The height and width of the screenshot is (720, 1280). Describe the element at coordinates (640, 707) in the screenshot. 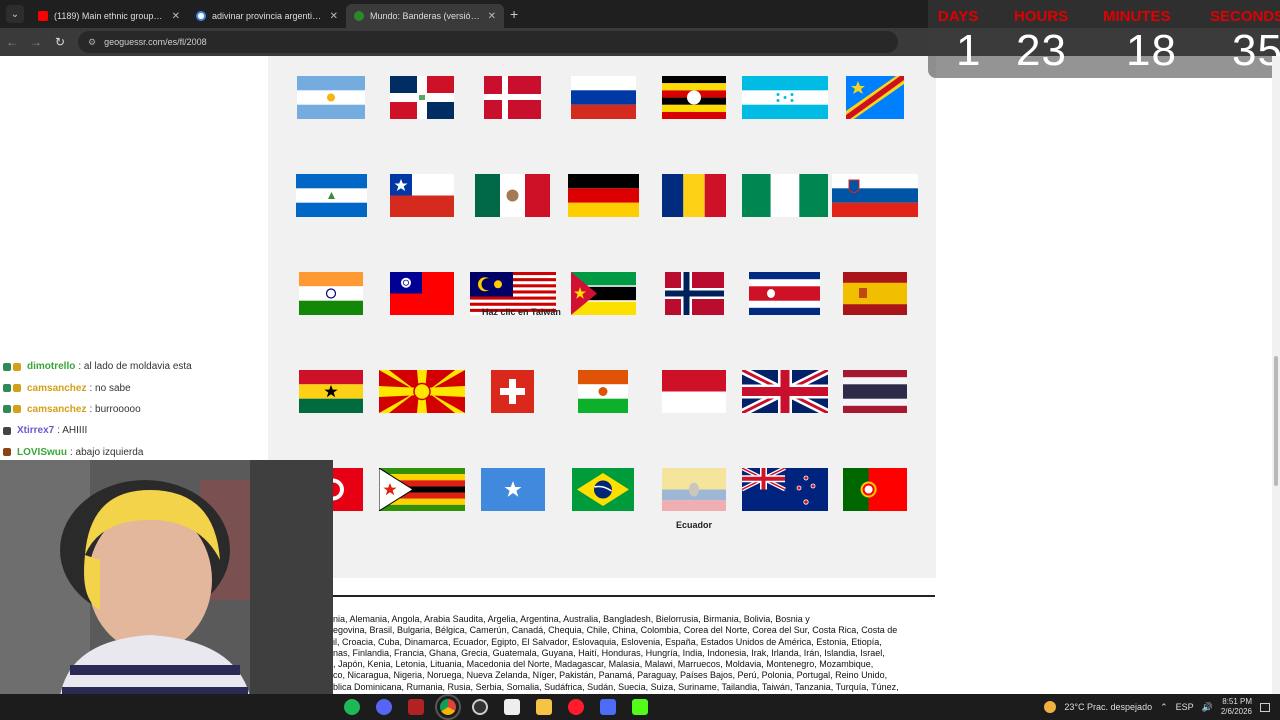

I see `kick-icon` at that location.